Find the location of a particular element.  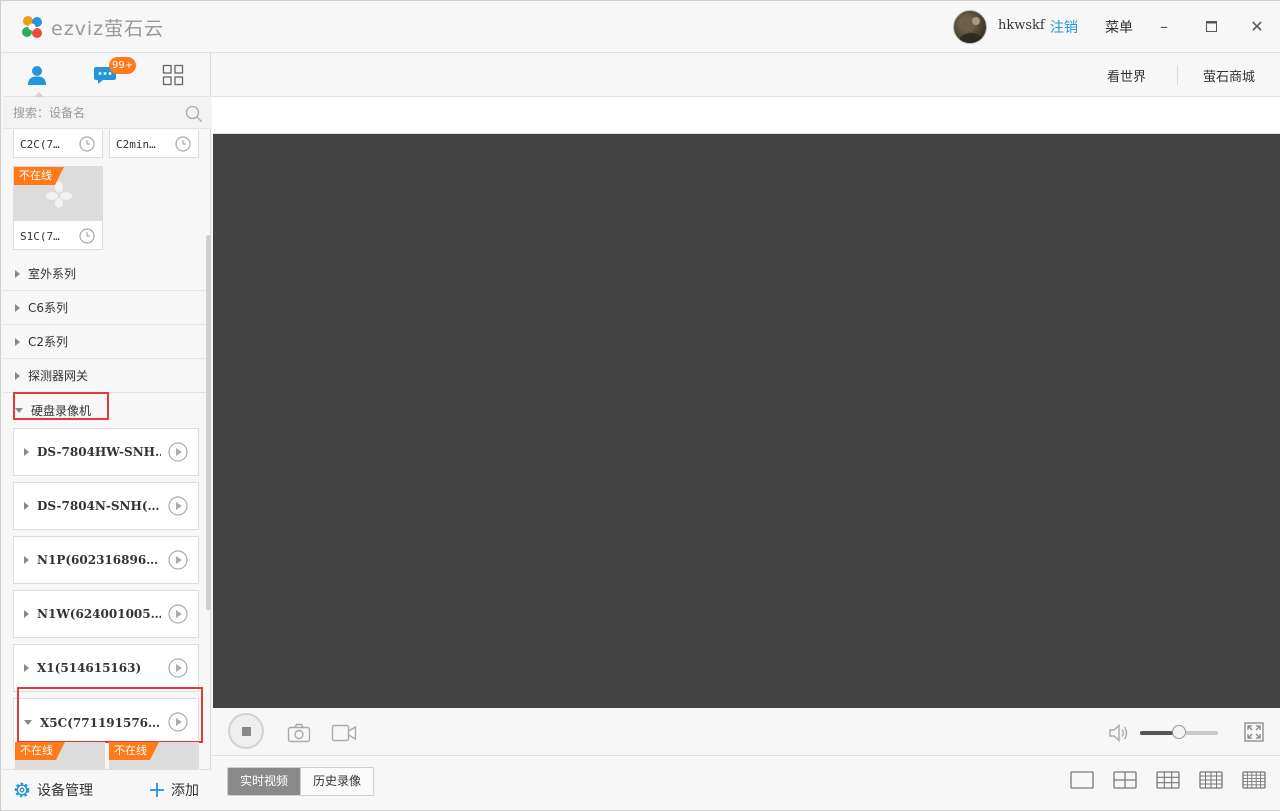

group-c2: C2系列 is located at coordinates (106, 342).